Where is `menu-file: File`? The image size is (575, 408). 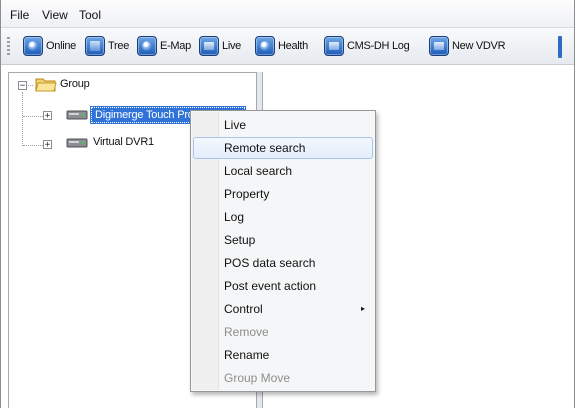
menu-file: File is located at coordinates (19, 15).